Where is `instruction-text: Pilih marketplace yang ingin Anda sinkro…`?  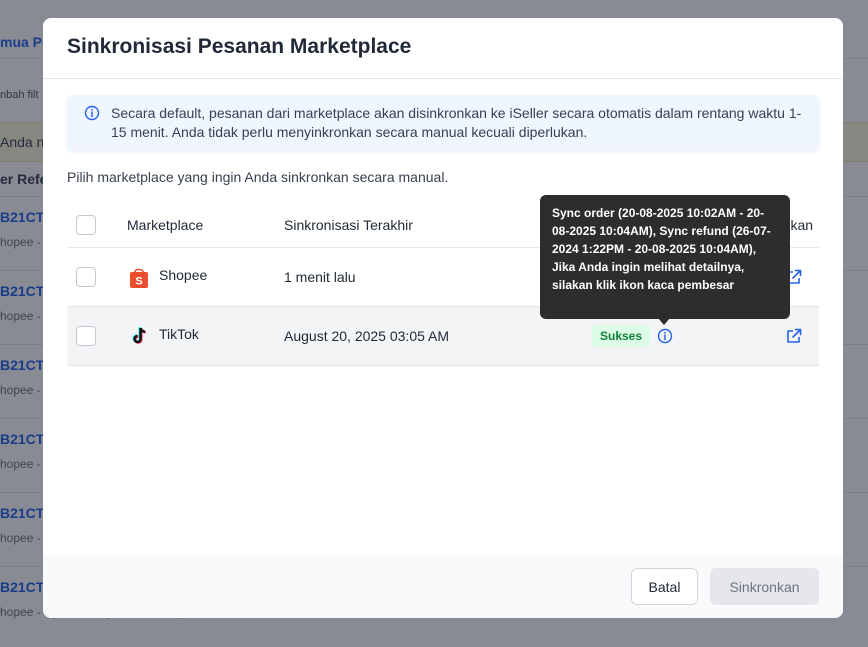 instruction-text: Pilih marketplace yang ingin Anda sinkro… is located at coordinates (258, 177).